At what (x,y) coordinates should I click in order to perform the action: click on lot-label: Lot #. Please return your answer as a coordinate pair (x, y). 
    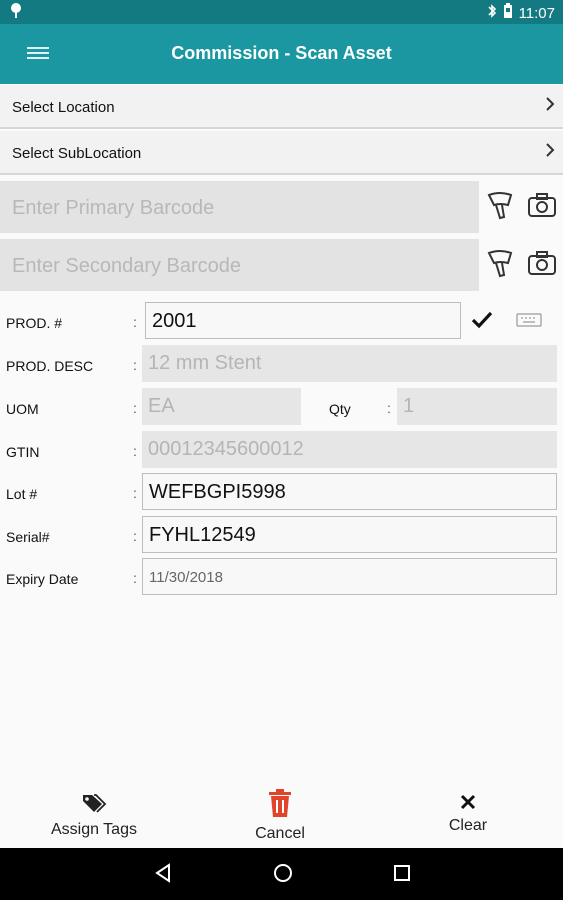
    Looking at the image, I should click on (22, 494).